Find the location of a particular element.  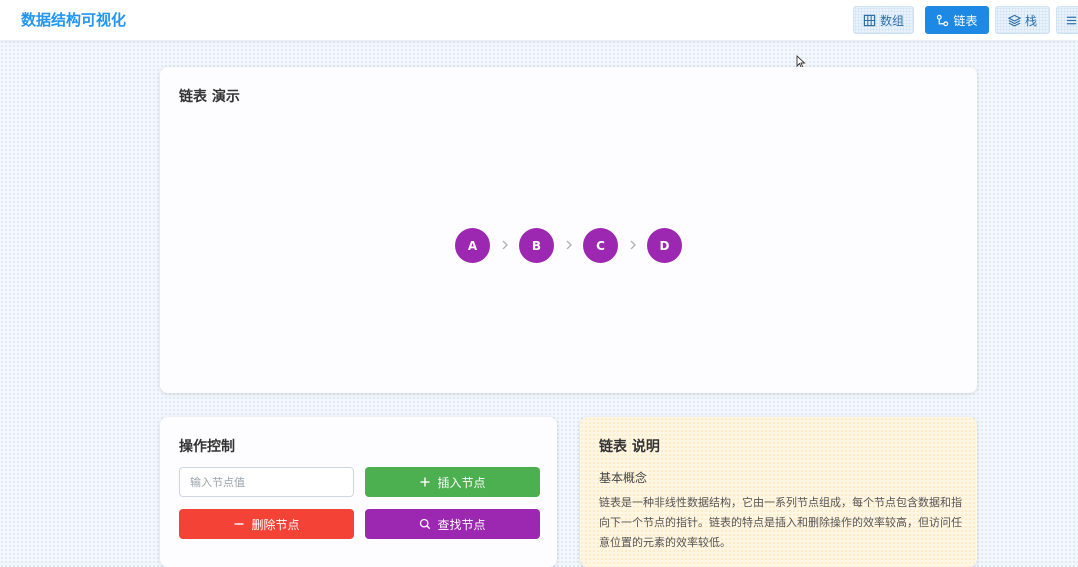

nav-array-label: 数组 is located at coordinates (891, 20).